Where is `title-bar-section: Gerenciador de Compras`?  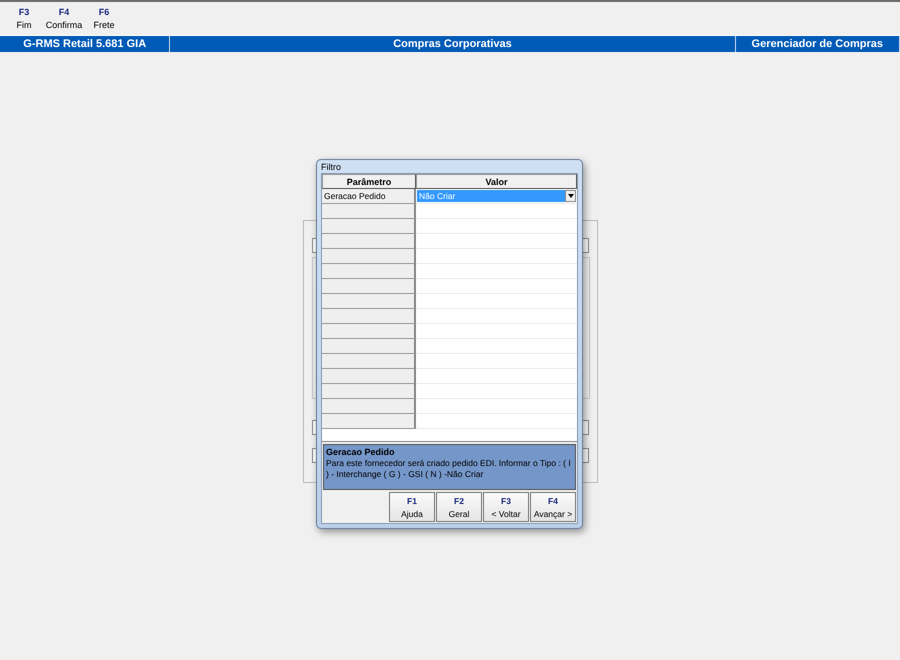
title-bar-section: Gerenciador de Compras is located at coordinates (818, 44).